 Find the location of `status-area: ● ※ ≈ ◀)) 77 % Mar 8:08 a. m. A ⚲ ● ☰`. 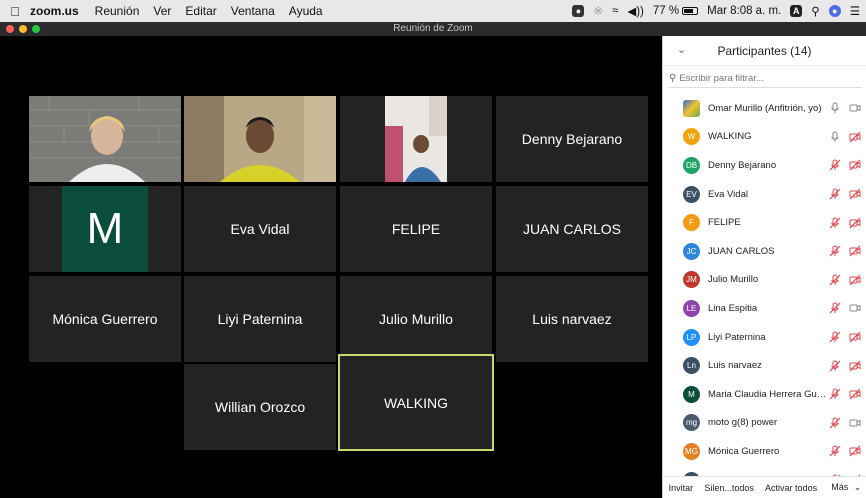

status-area: ● ※ ≈ ◀)) 77 % Mar 8:08 a. m. A ⚲ ● ☰ is located at coordinates (711, 11).